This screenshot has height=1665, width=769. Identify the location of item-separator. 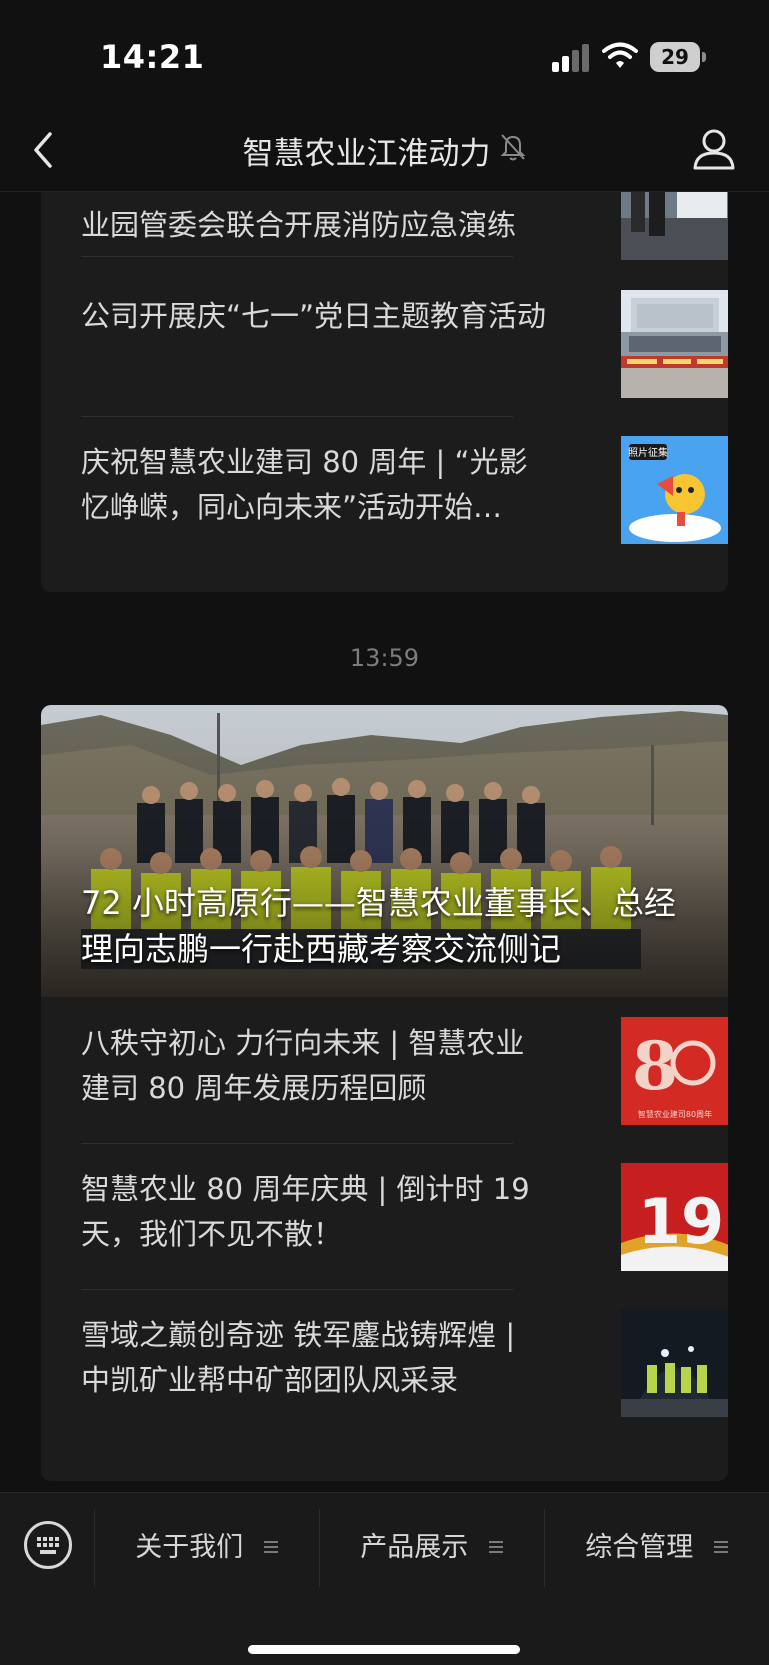
(297, 256).